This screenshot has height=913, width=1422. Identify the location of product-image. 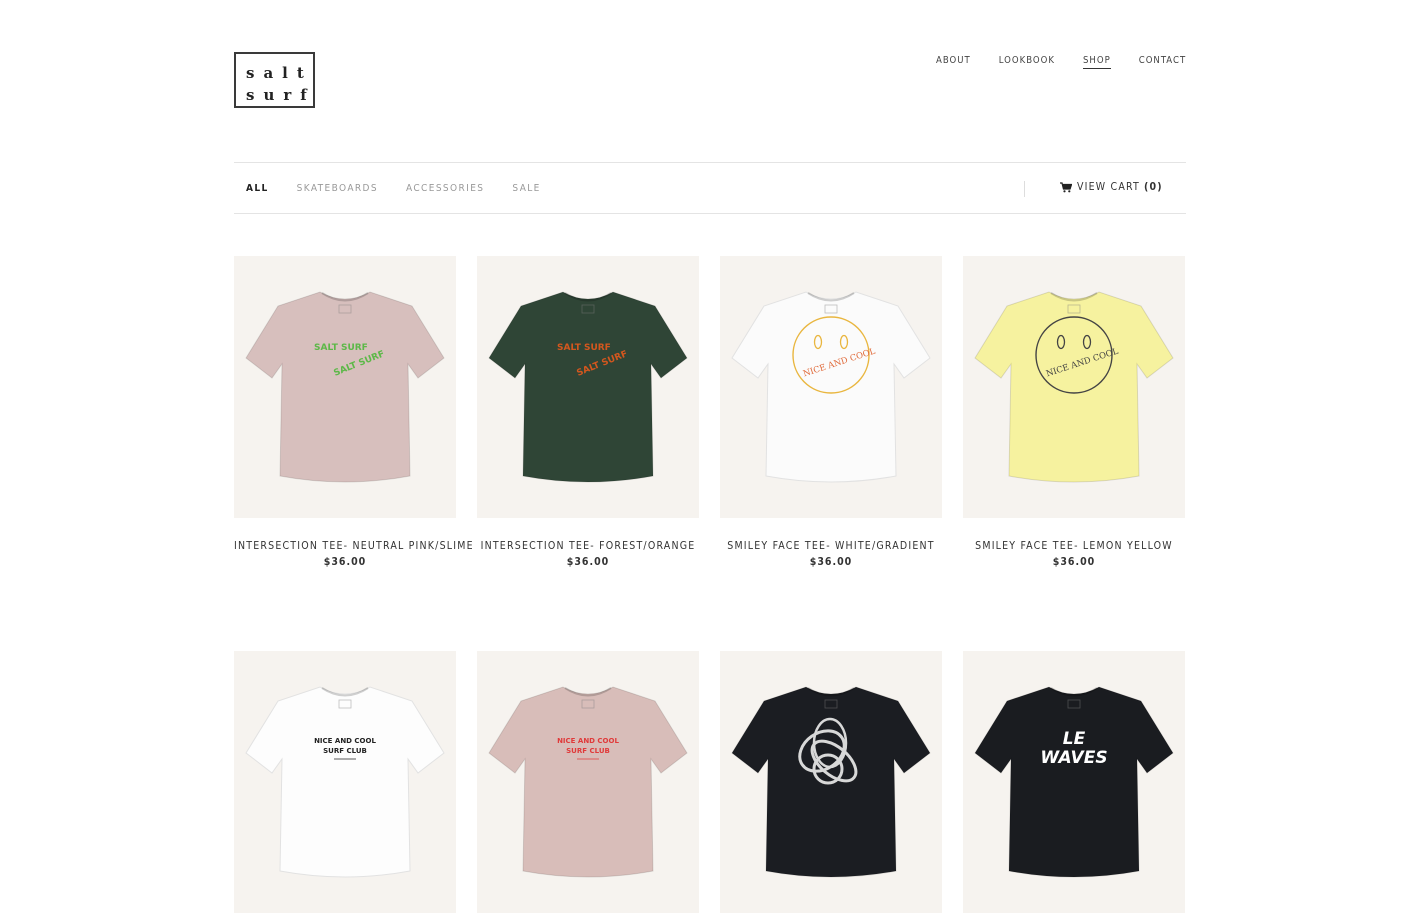
(831, 782).